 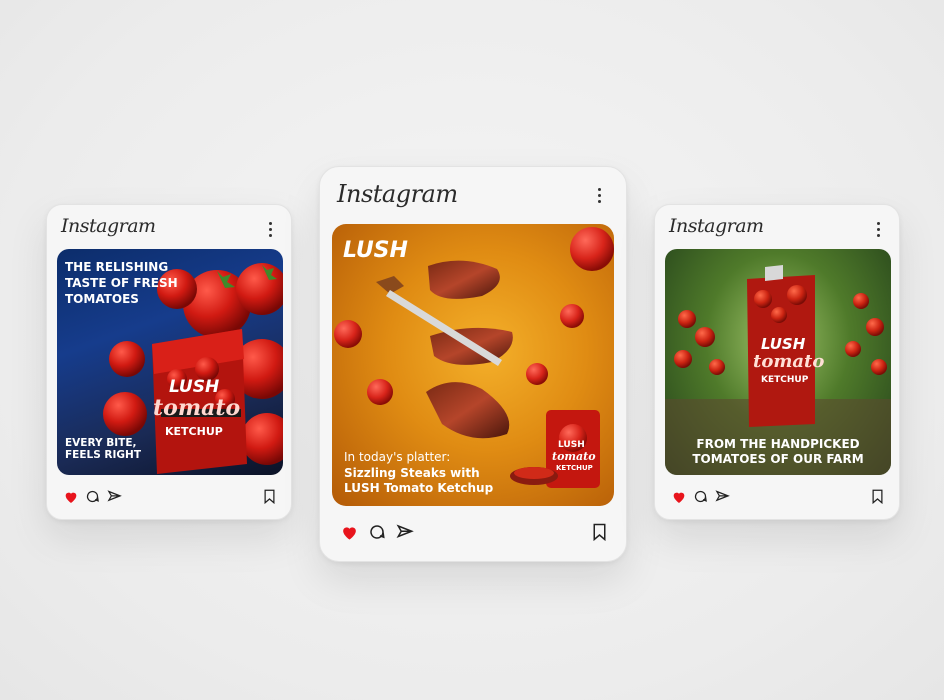 What do you see at coordinates (375, 250) in the screenshot?
I see `brand-logo: LUSH` at bounding box center [375, 250].